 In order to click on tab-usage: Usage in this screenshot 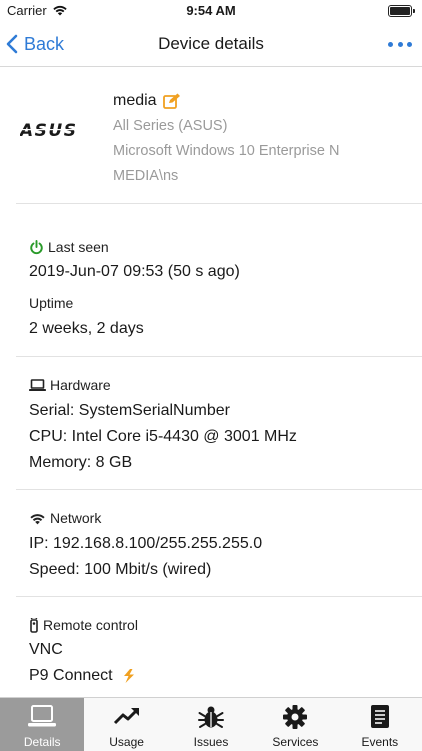, I will do `click(126, 724)`.